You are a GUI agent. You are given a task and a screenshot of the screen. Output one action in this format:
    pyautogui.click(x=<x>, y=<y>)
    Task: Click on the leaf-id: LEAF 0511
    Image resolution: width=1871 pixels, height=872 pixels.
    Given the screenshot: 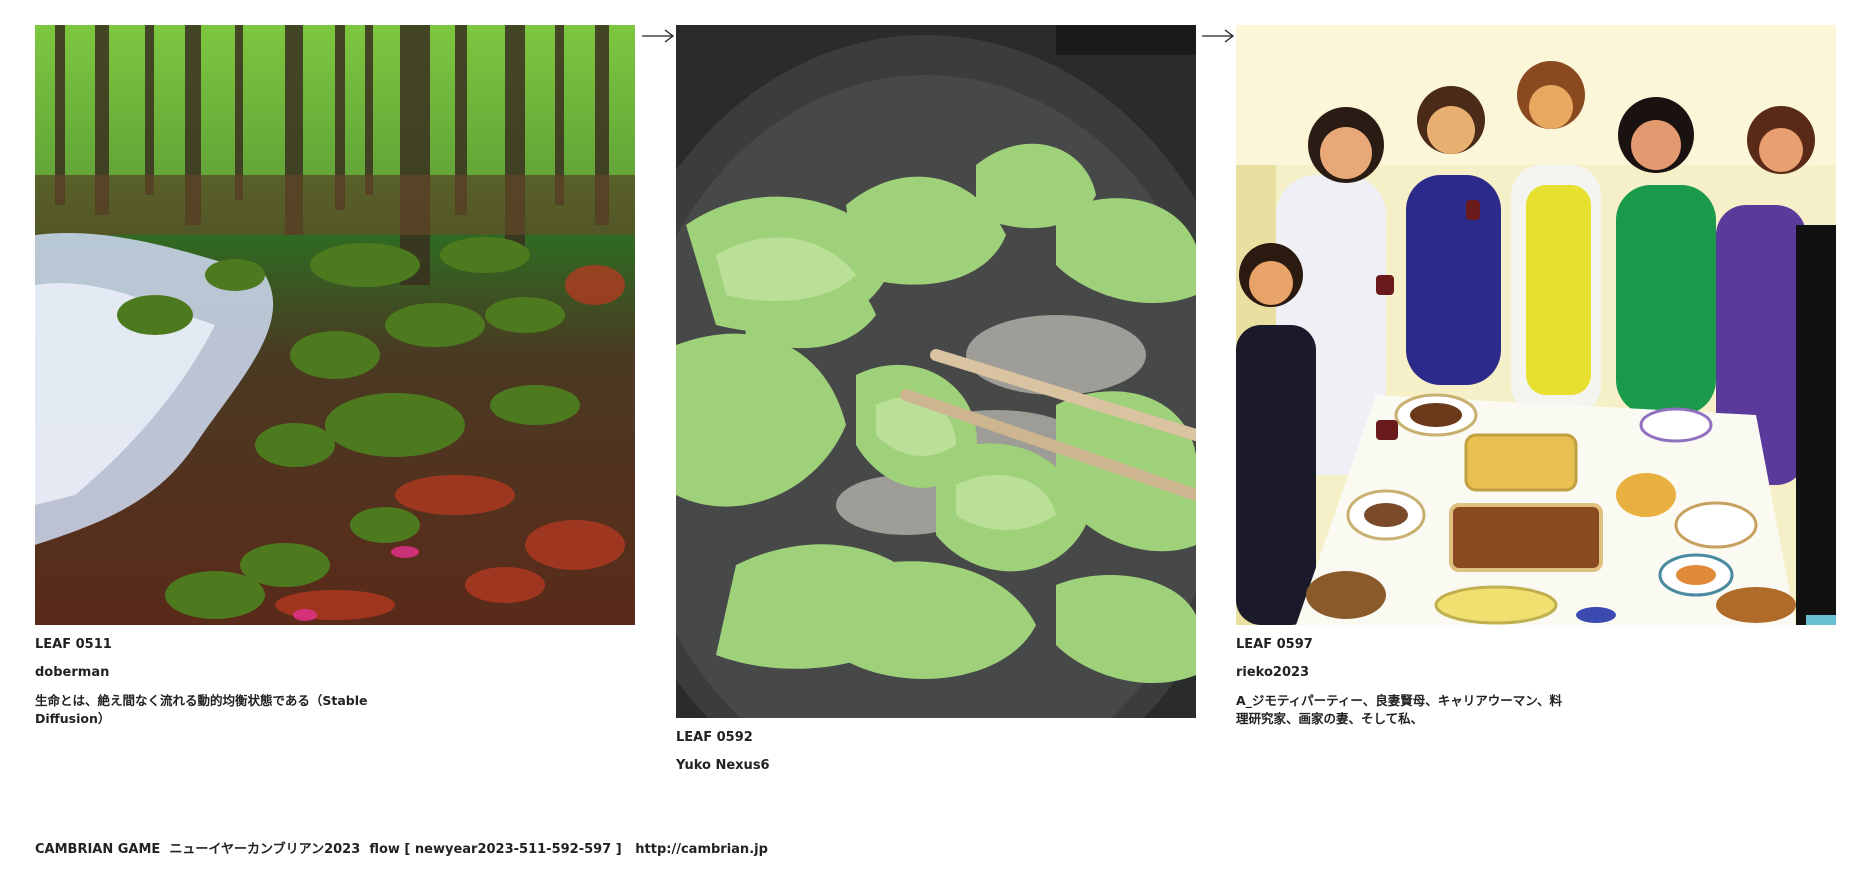 What is the action you would take?
    pyautogui.click(x=335, y=644)
    